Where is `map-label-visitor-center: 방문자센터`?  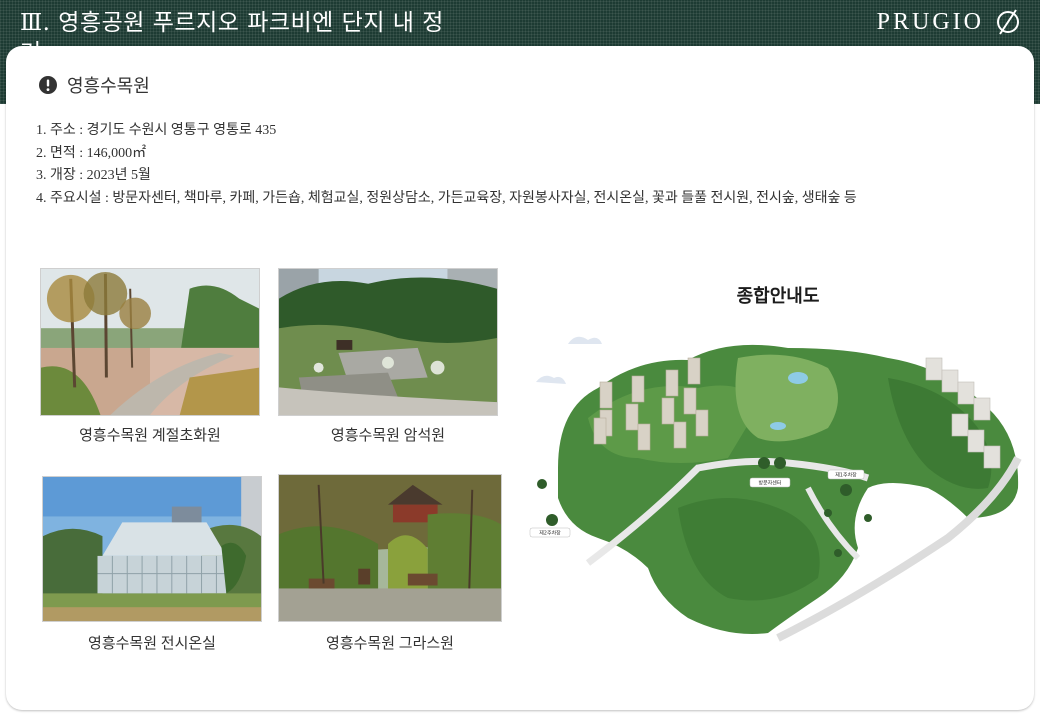
map-label-visitor-center: 방문자센터 is located at coordinates (769, 483).